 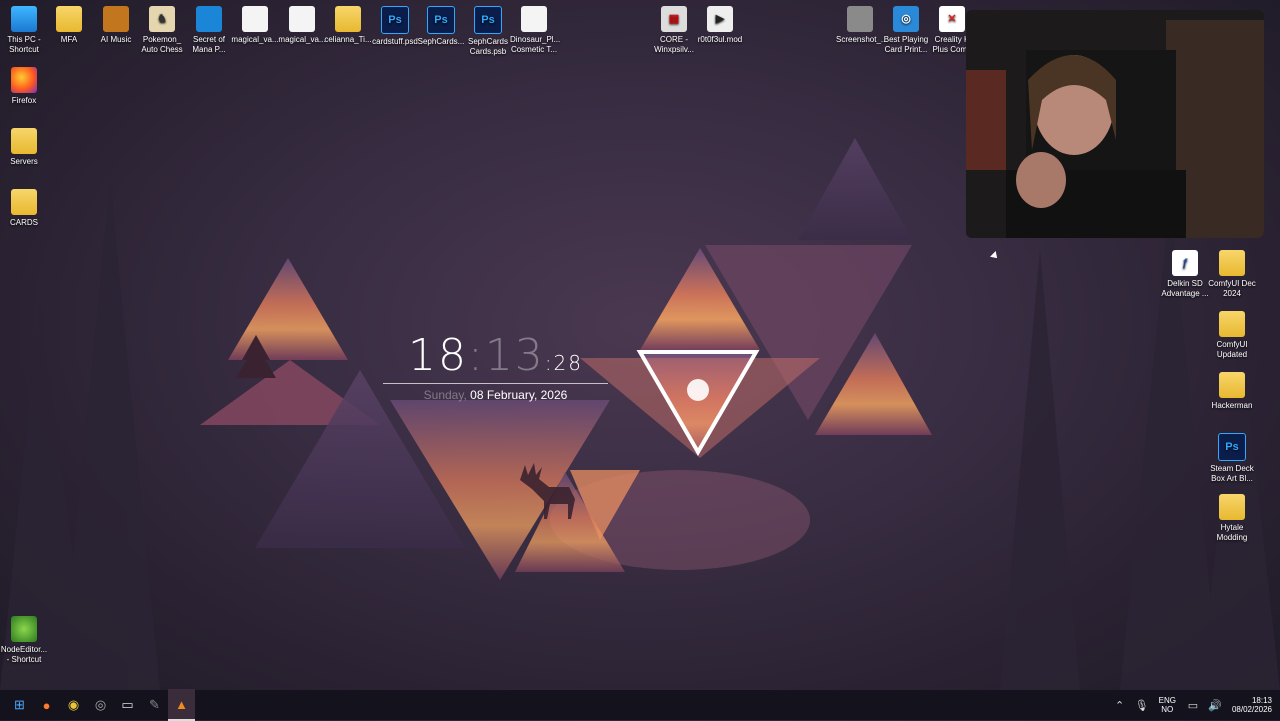 I want to click on desktop-icon-cardstuff: Ps cardstuff.psd, so click(x=395, y=26).